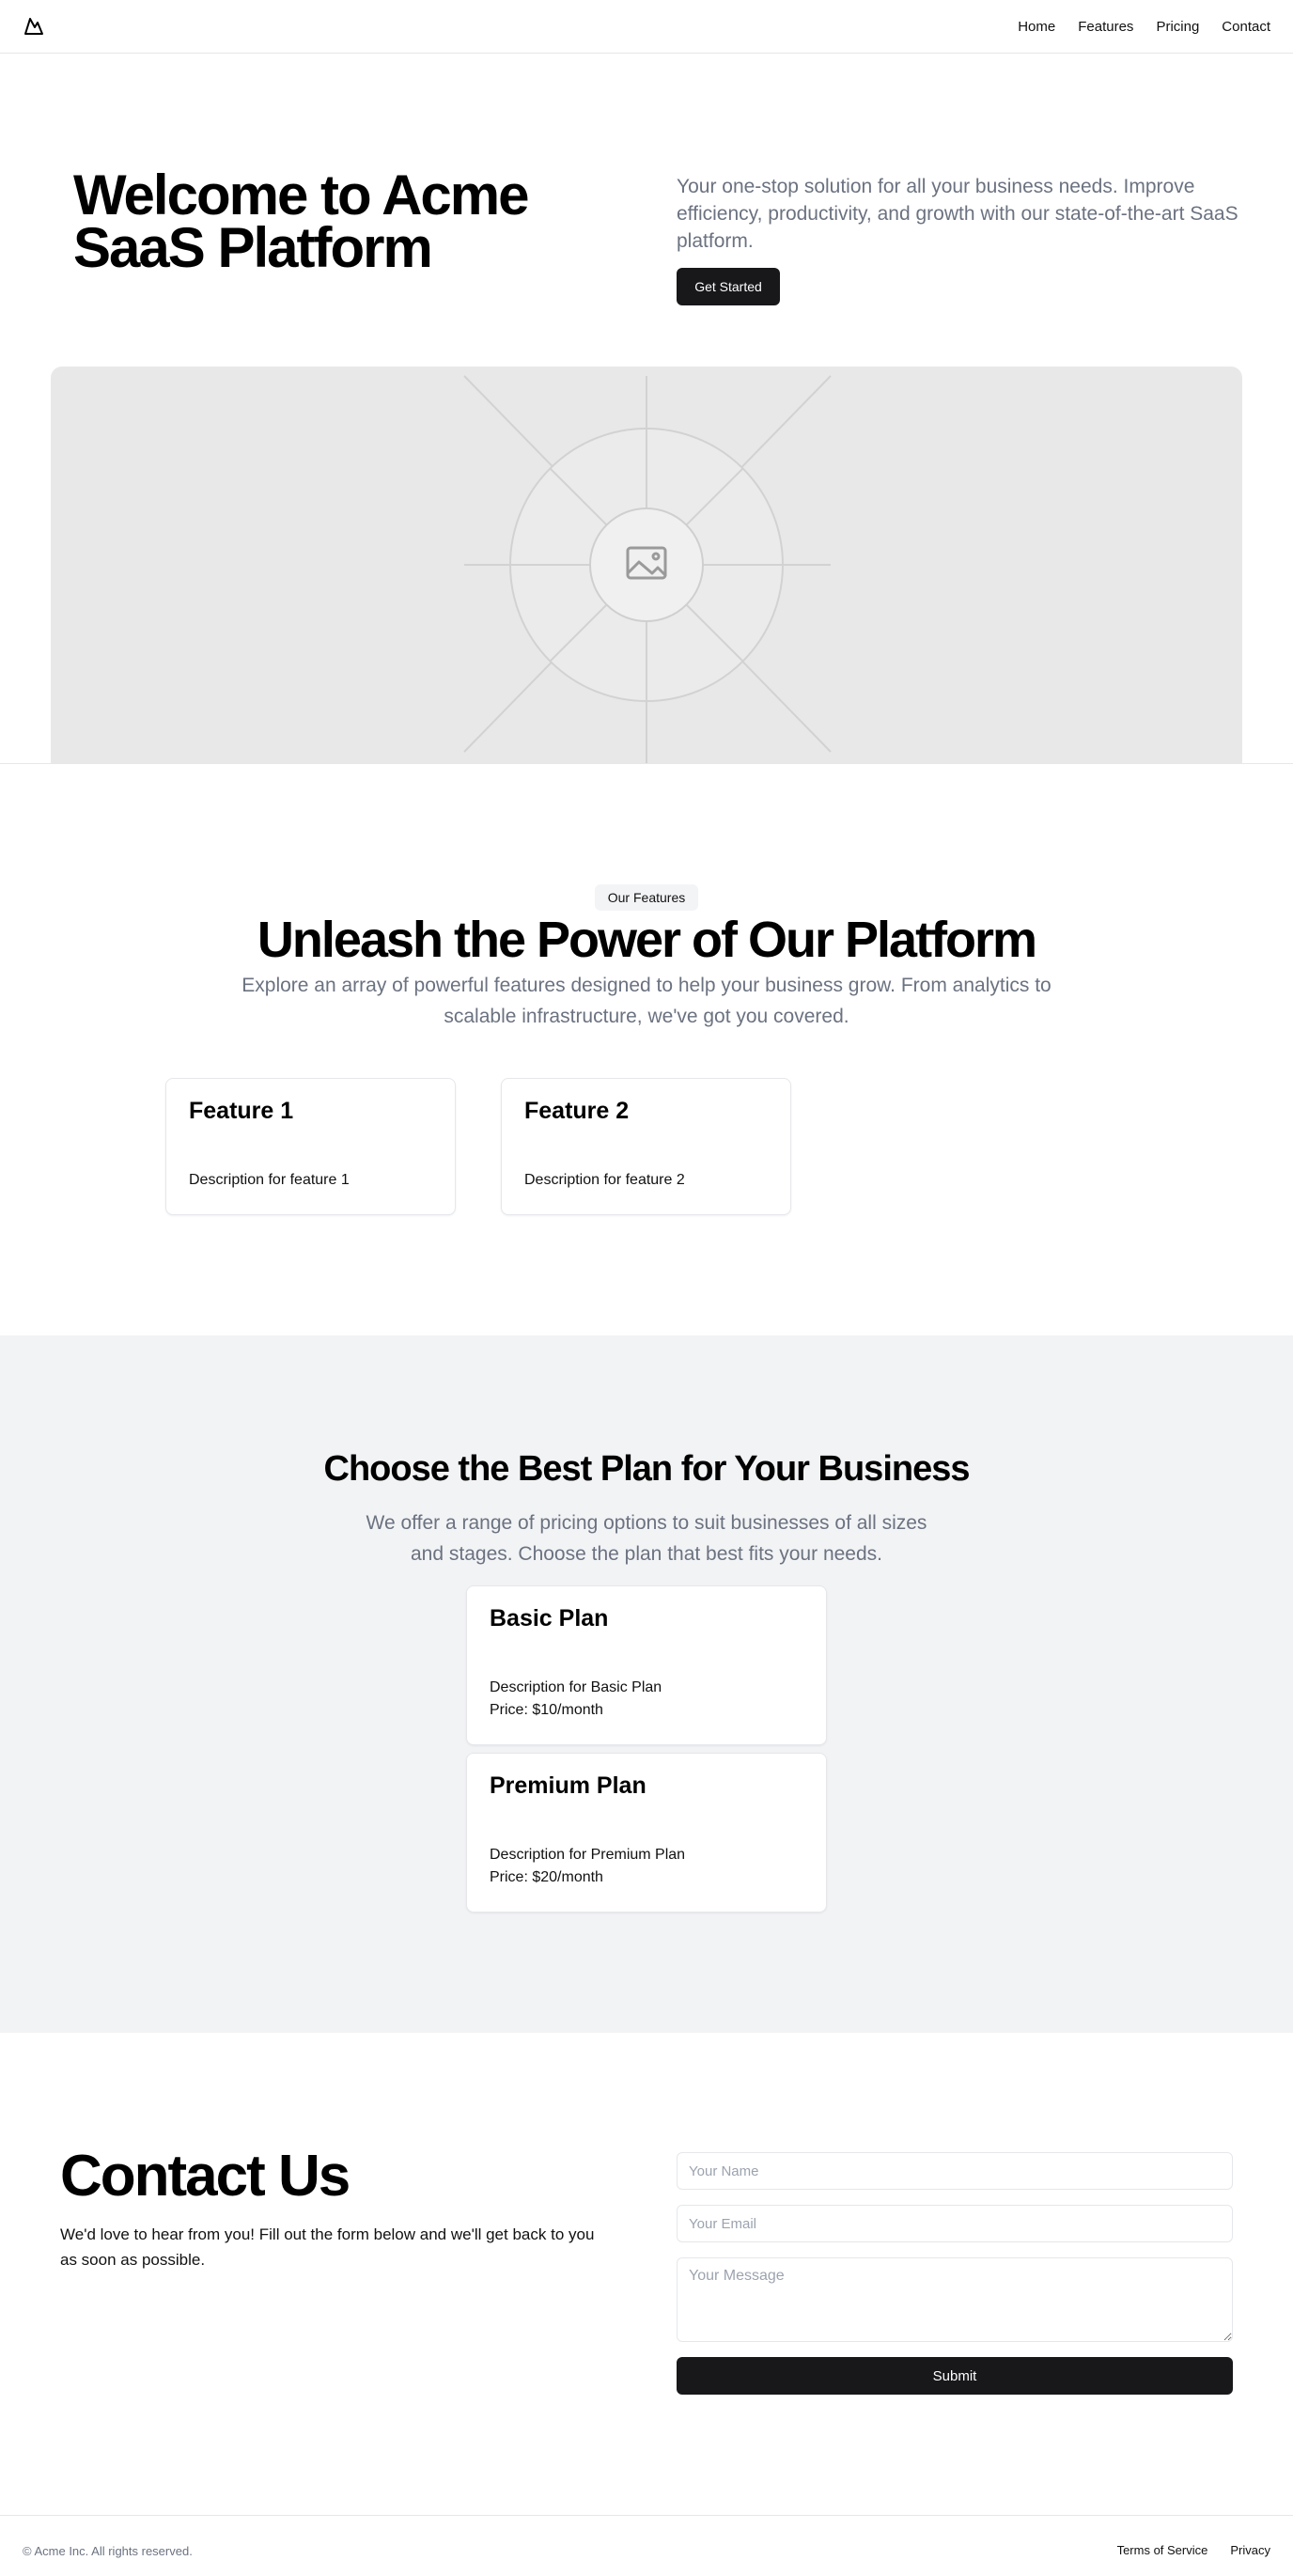  What do you see at coordinates (647, 940) in the screenshot?
I see `features-title: Unleash the Power of Our Platform` at bounding box center [647, 940].